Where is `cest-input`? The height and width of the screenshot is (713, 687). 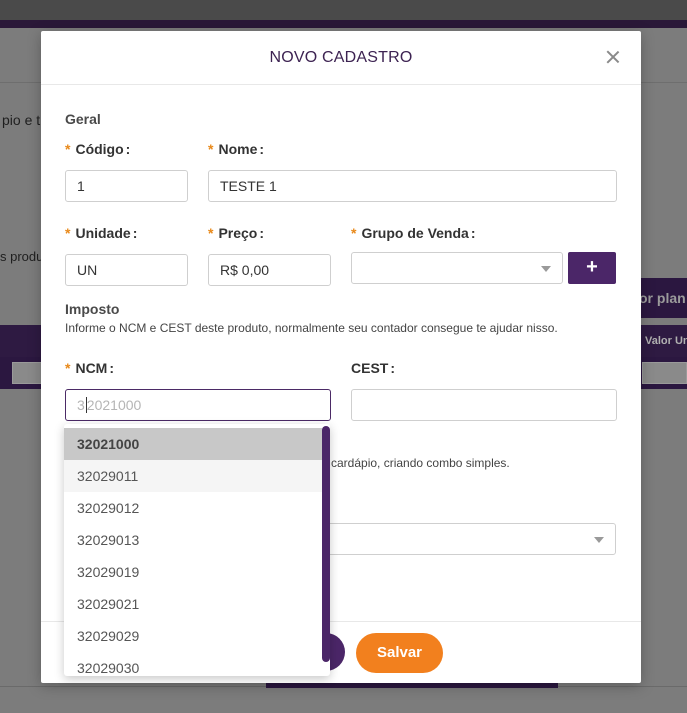
cest-input is located at coordinates (484, 405).